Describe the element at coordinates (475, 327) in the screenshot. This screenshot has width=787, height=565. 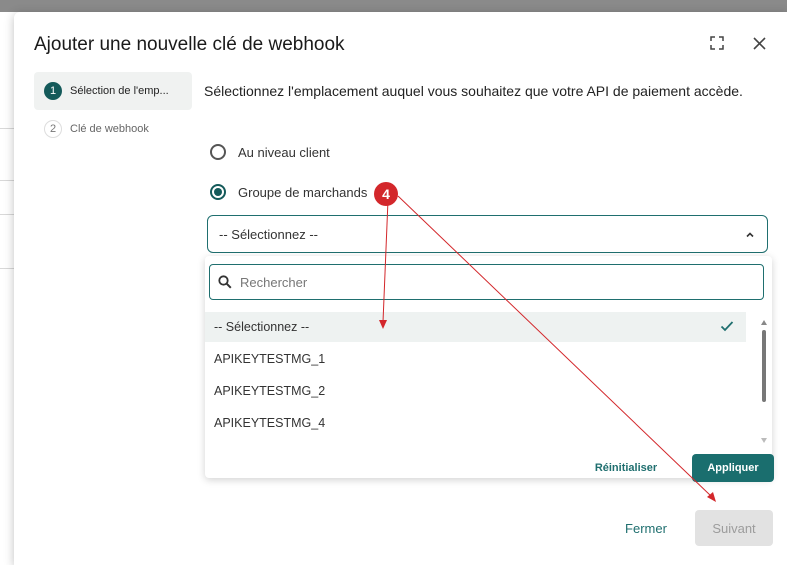
I see `dropdown-option: -- Sélectionnez --` at that location.